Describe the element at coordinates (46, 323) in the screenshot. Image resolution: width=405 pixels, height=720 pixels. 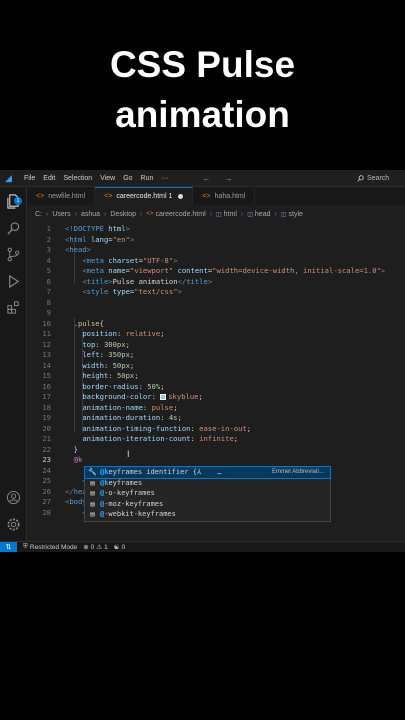
I see `line-number: 10` at that location.